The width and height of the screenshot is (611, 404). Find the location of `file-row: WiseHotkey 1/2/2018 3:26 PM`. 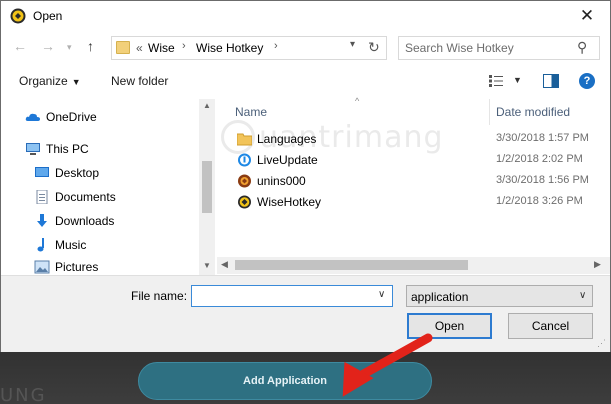

file-row: WiseHotkey 1/2/2018 3:26 PM is located at coordinates (413, 202).